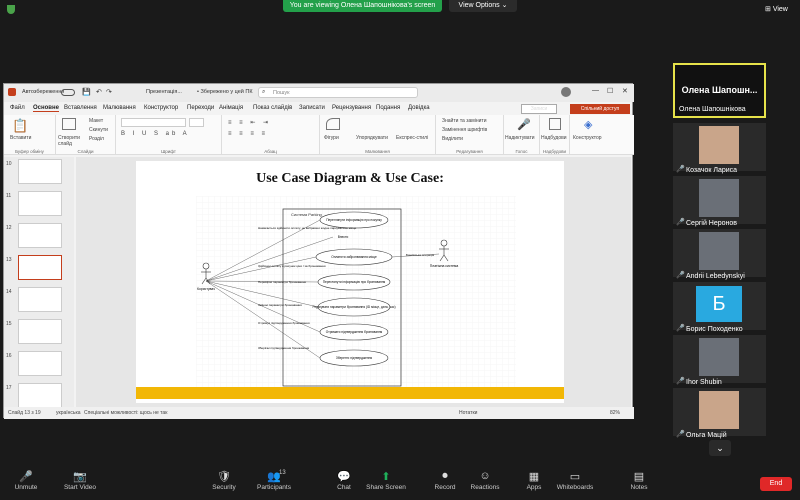 Image resolution: width=800 pixels, height=500 pixels. Describe the element at coordinates (231, 108) in the screenshot. I see `ribbon-tab: Анімація` at that location.